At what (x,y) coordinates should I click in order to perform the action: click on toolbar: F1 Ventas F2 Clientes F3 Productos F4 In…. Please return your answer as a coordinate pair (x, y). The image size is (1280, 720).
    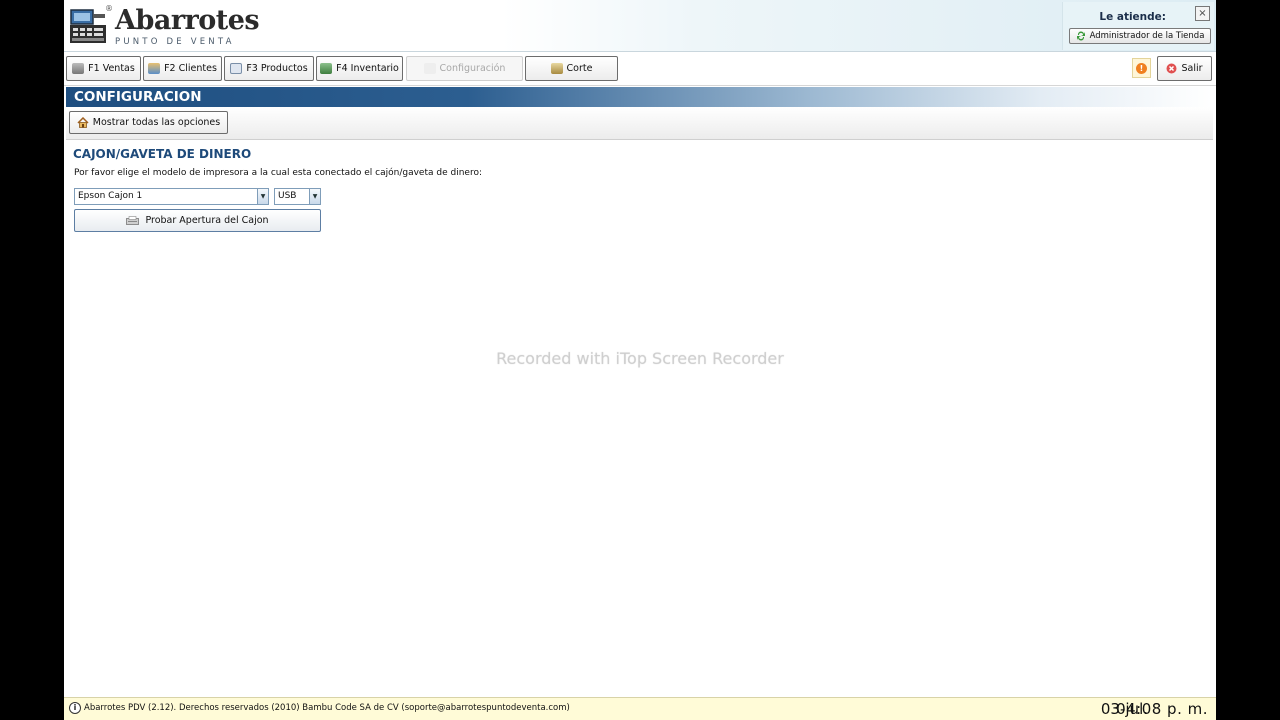
    Looking at the image, I should click on (640, 69).